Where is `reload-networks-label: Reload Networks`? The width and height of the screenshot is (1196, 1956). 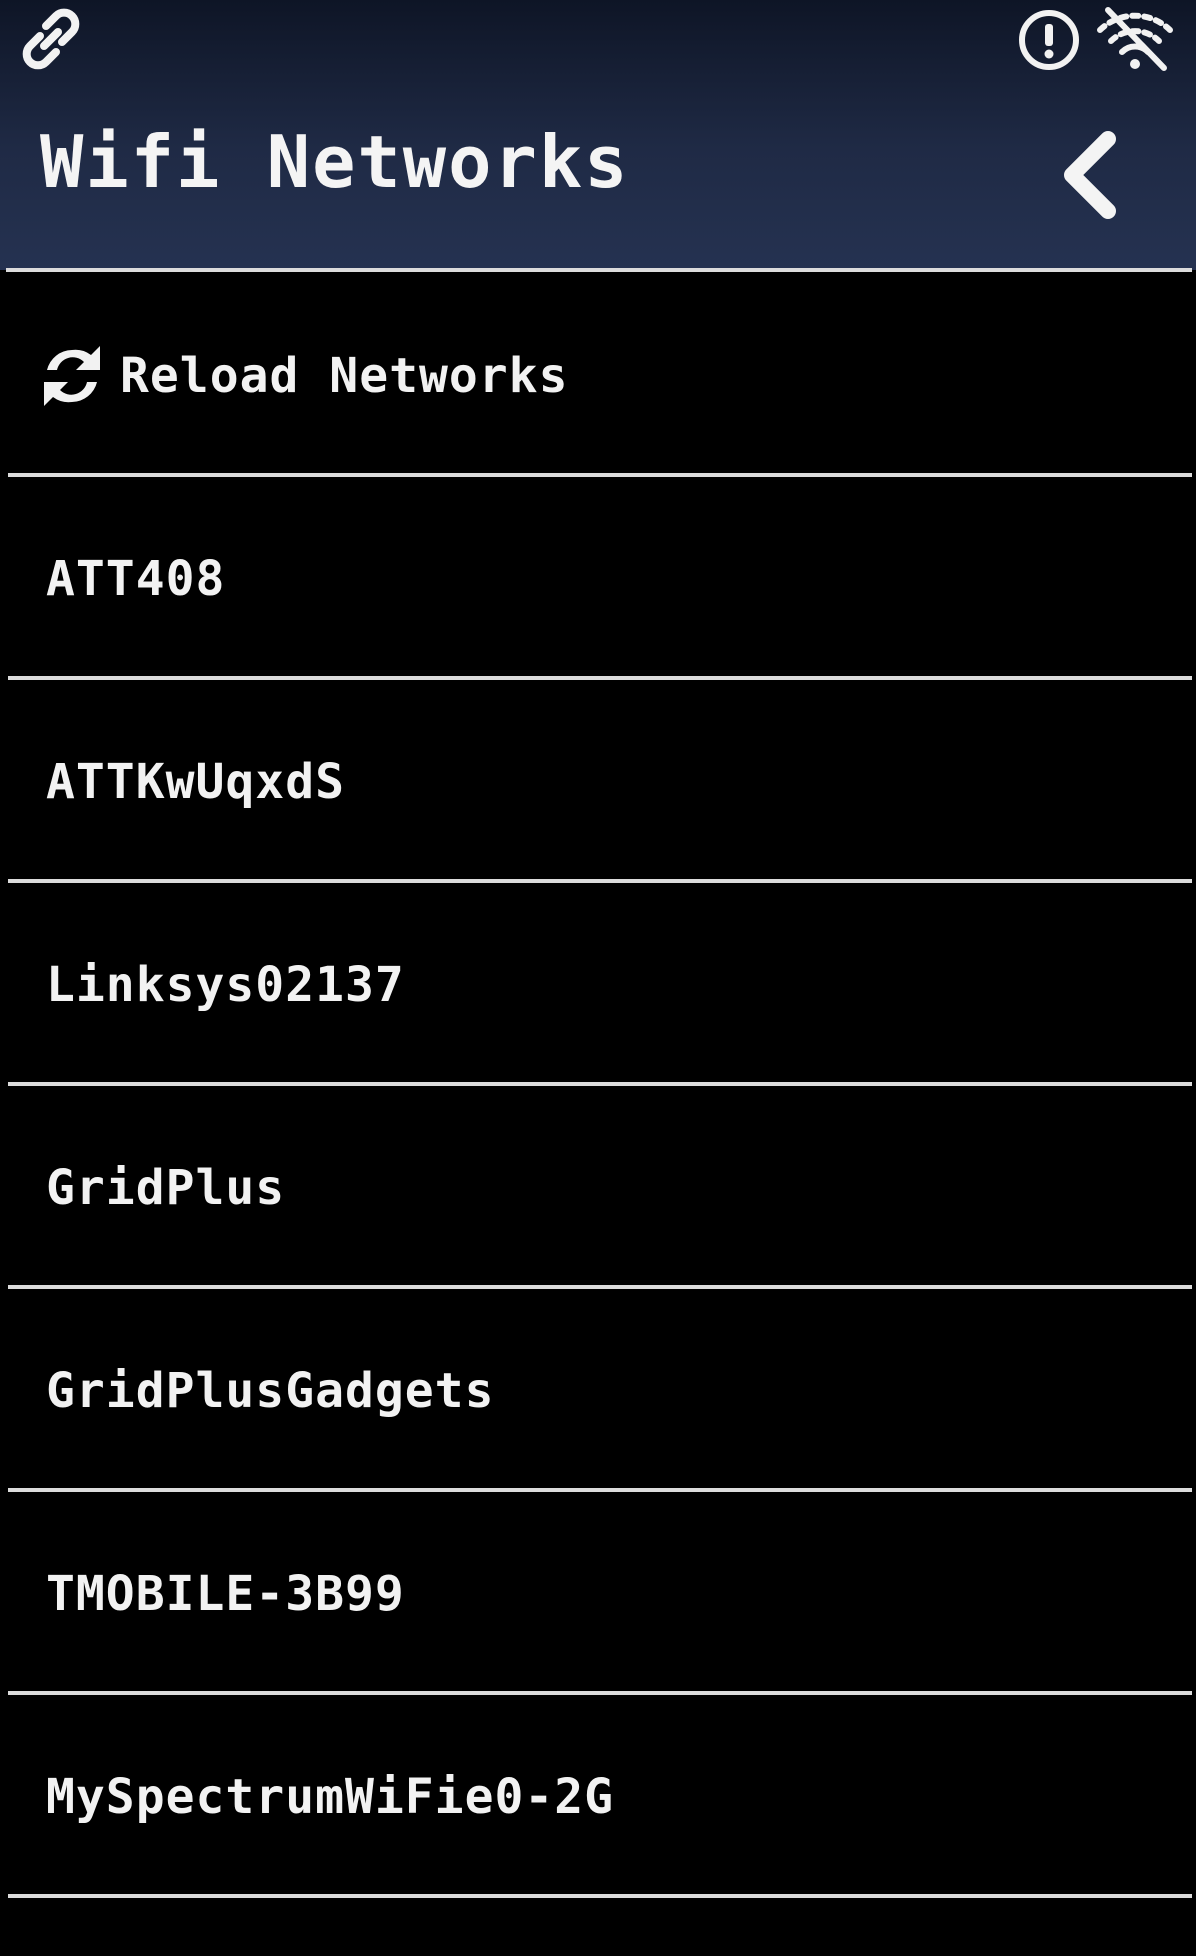
reload-networks-label: Reload Networks is located at coordinates (344, 375).